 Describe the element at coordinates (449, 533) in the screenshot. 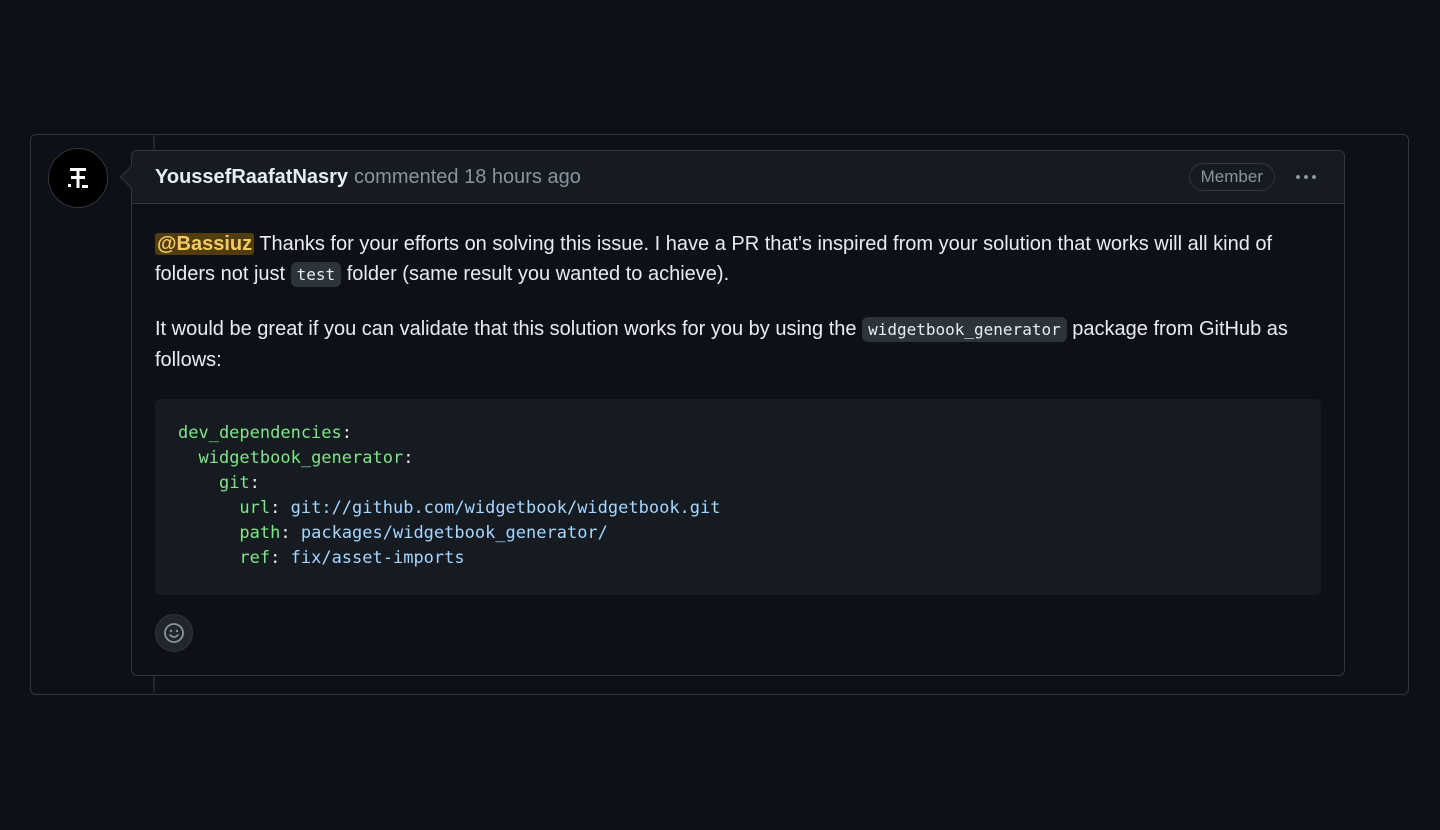

I see `code-value: packages/widgetbook_generator/` at that location.